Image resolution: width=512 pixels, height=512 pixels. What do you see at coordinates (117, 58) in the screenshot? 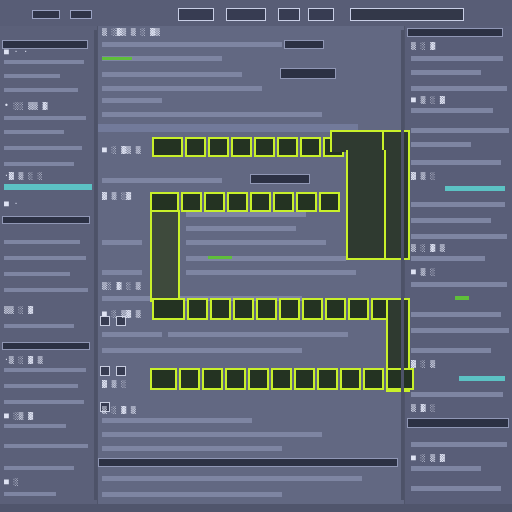
I see `main-highlight` at bounding box center [117, 58].